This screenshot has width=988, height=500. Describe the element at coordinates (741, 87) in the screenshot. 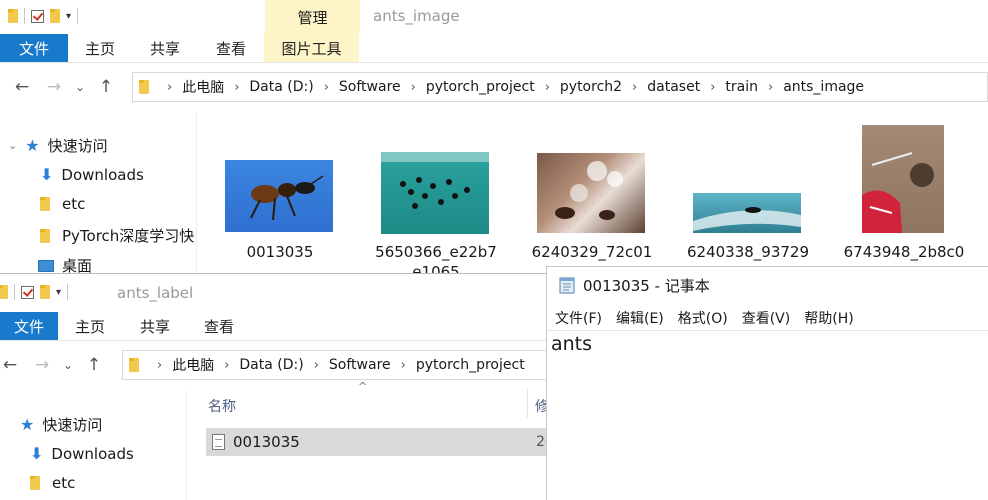

I see `breadcrumb-item: train` at that location.